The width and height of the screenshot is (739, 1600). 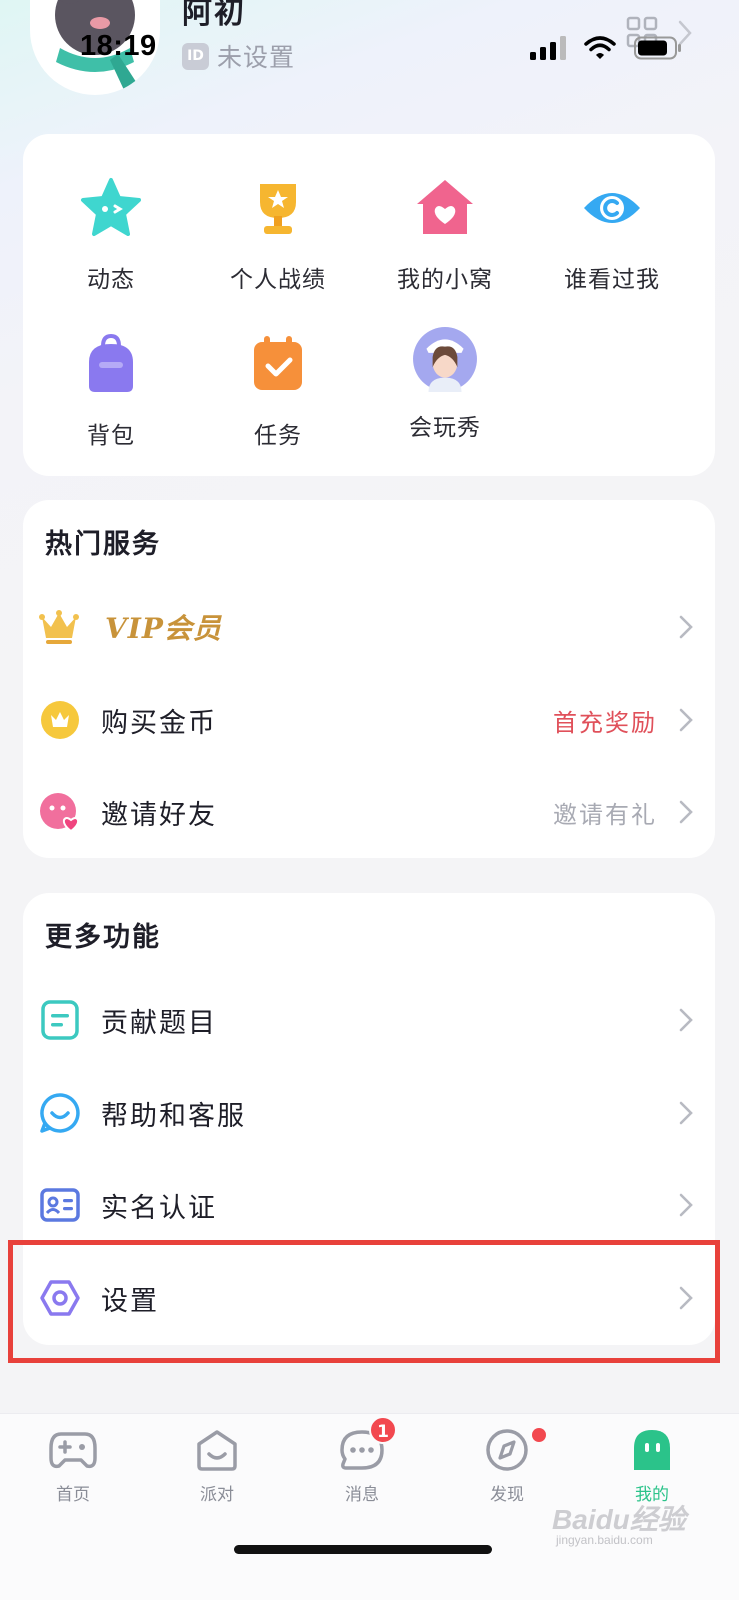 I want to click on section-title: 更多功能, so click(x=103, y=937).